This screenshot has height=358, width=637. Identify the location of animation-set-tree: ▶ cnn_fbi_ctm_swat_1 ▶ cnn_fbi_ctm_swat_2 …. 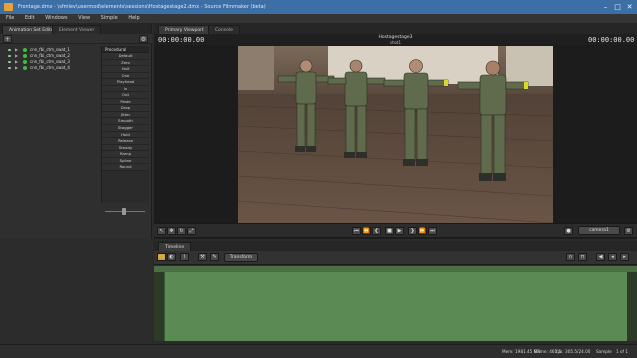
(50, 59).